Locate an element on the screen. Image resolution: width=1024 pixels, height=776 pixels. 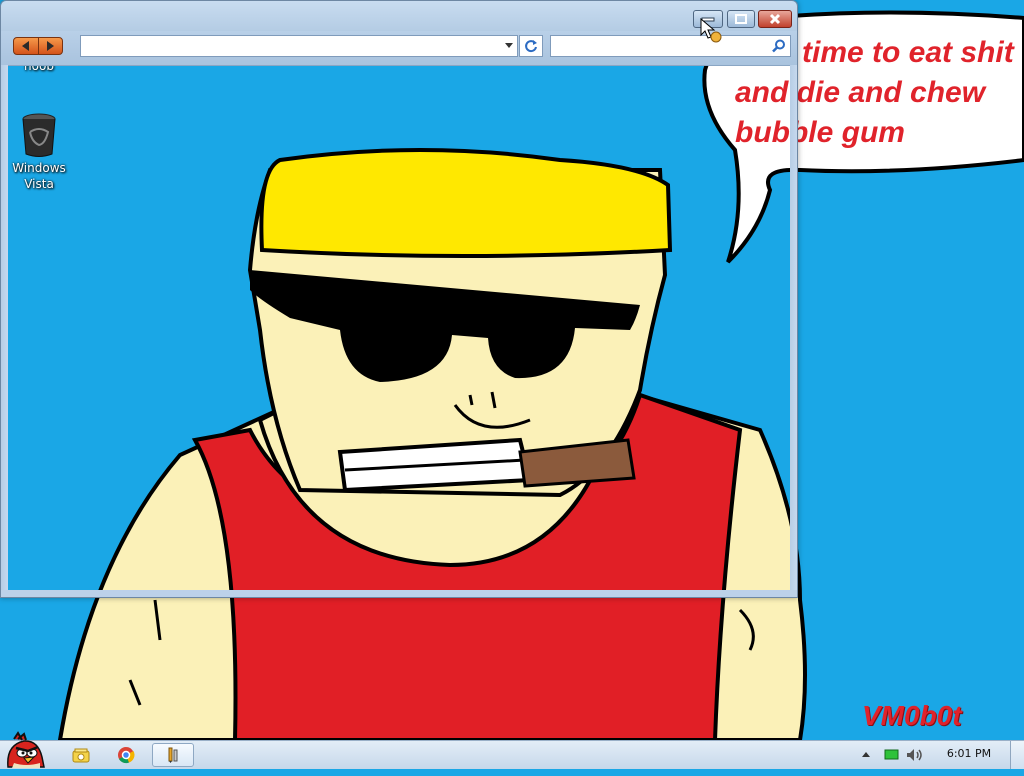
taskbar-paint-button is located at coordinates (173, 755).